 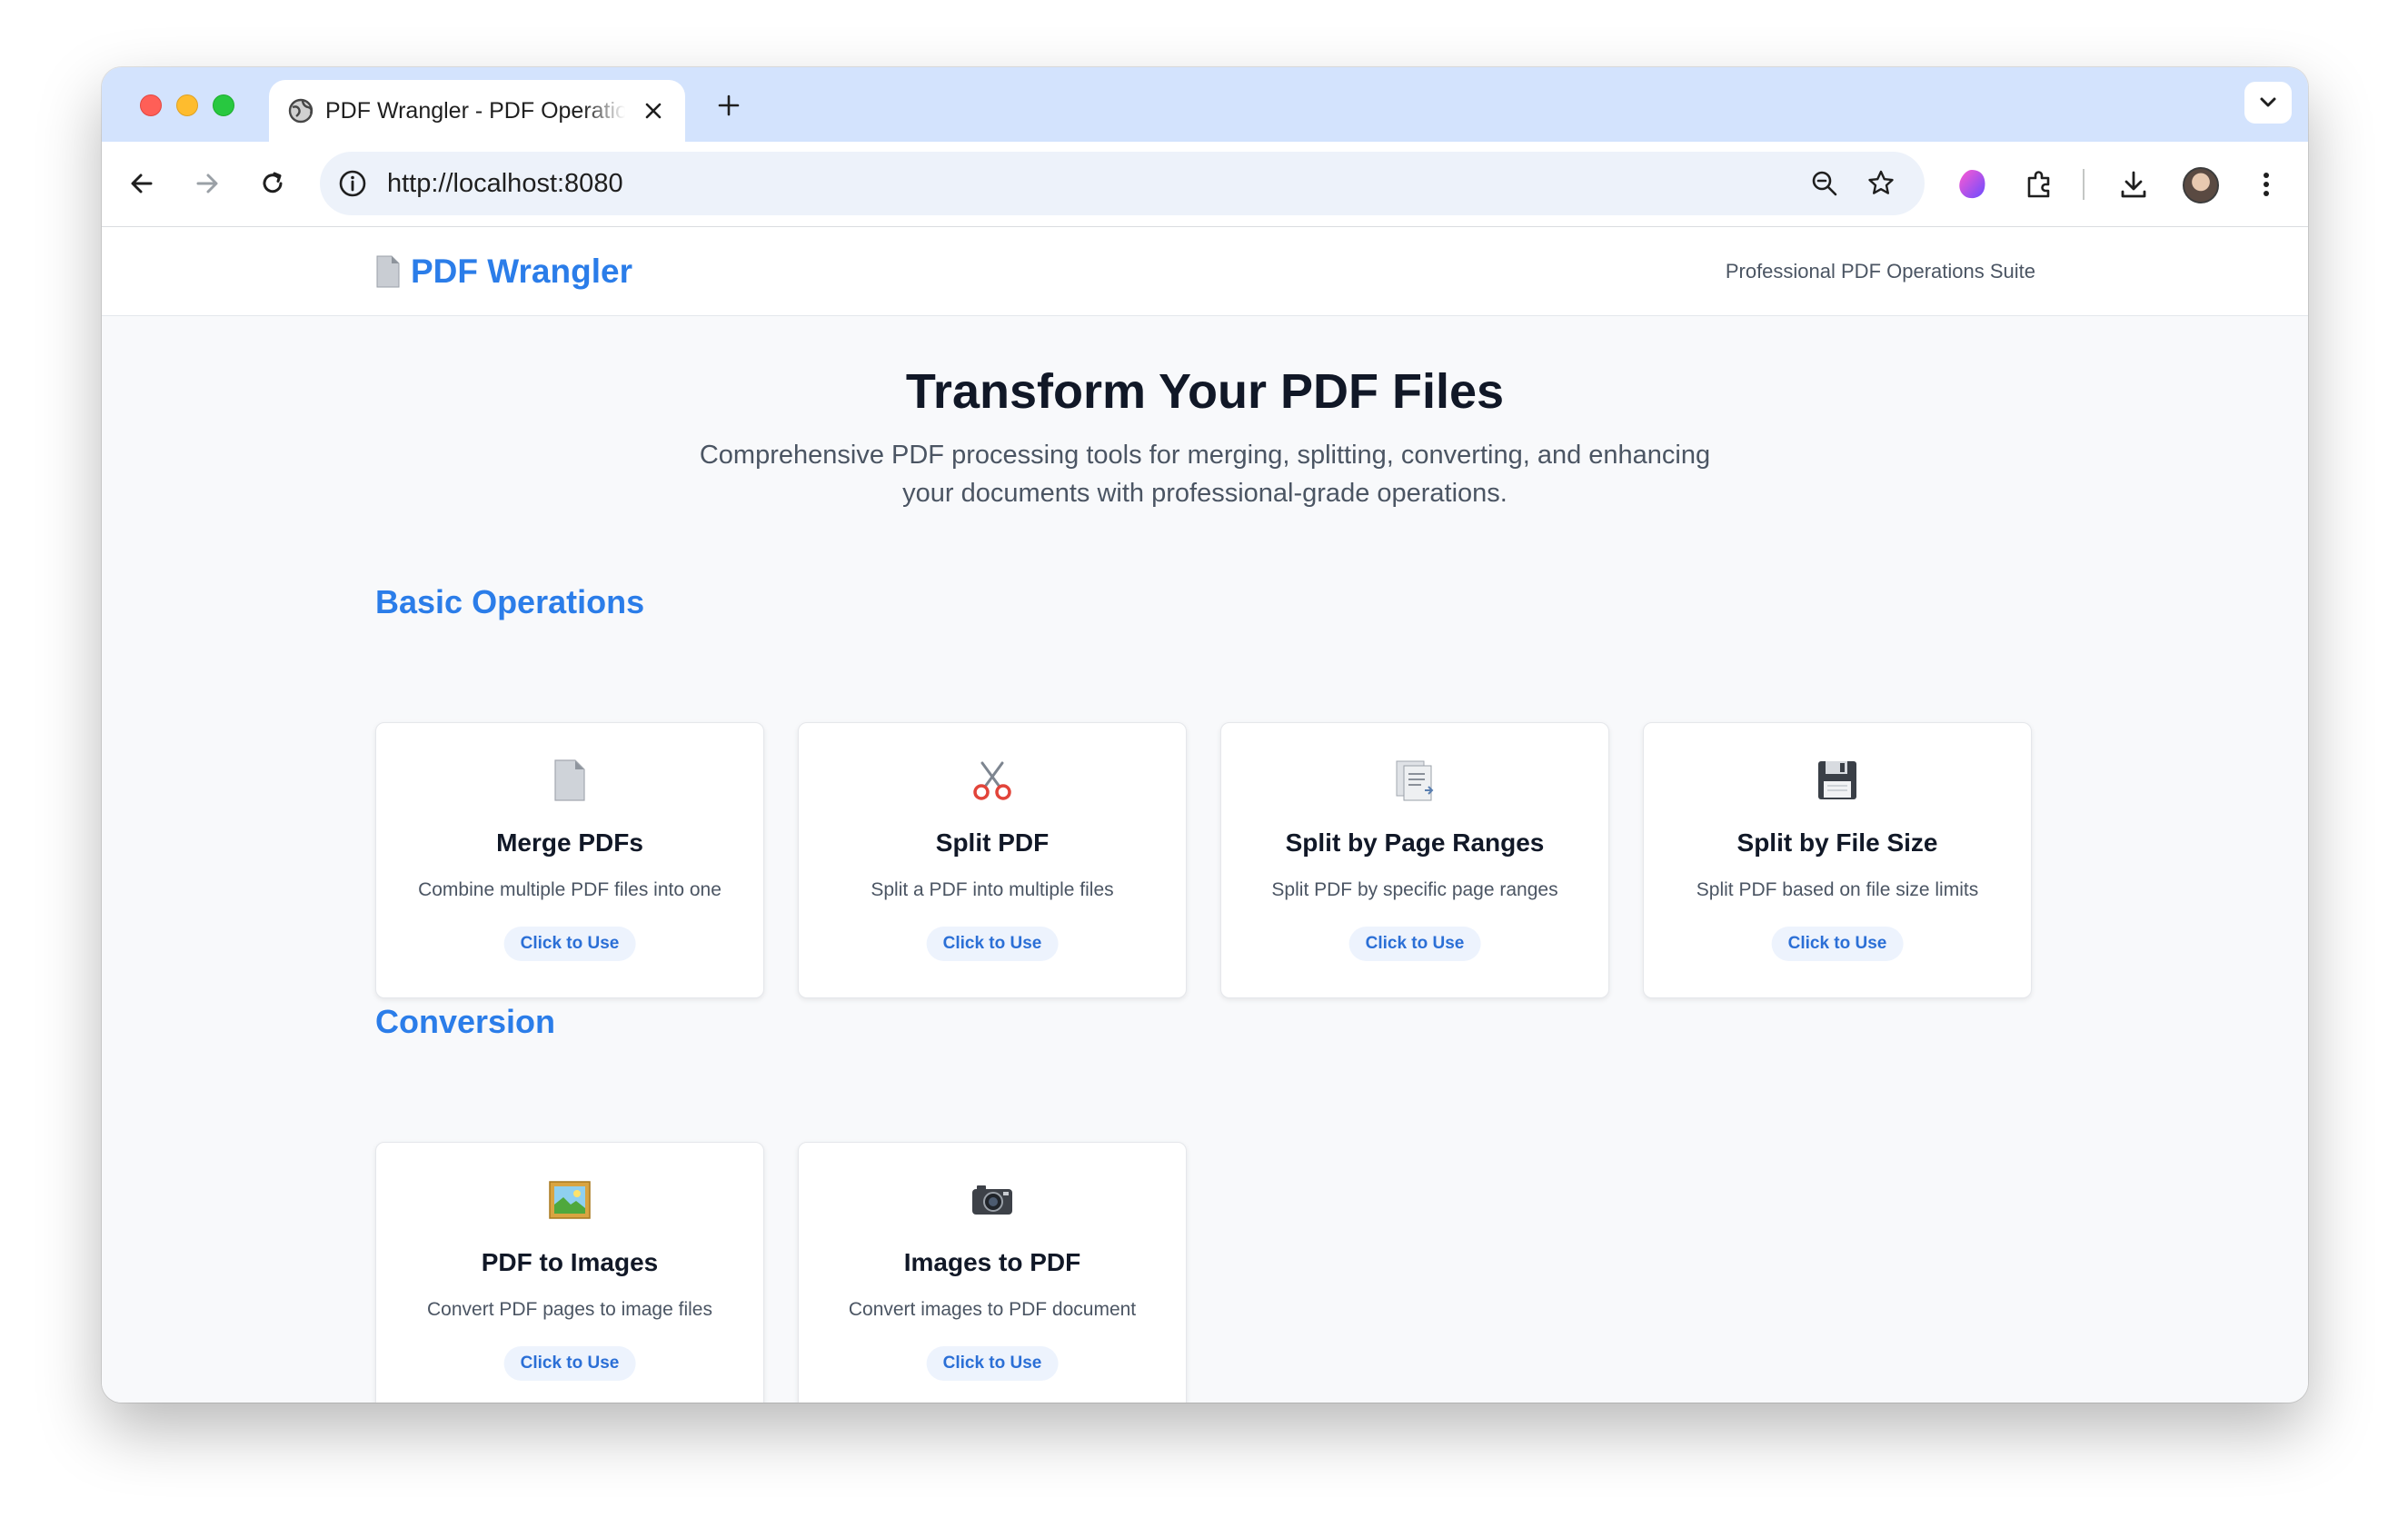 I want to click on reload-icon, so click(x=272, y=184).